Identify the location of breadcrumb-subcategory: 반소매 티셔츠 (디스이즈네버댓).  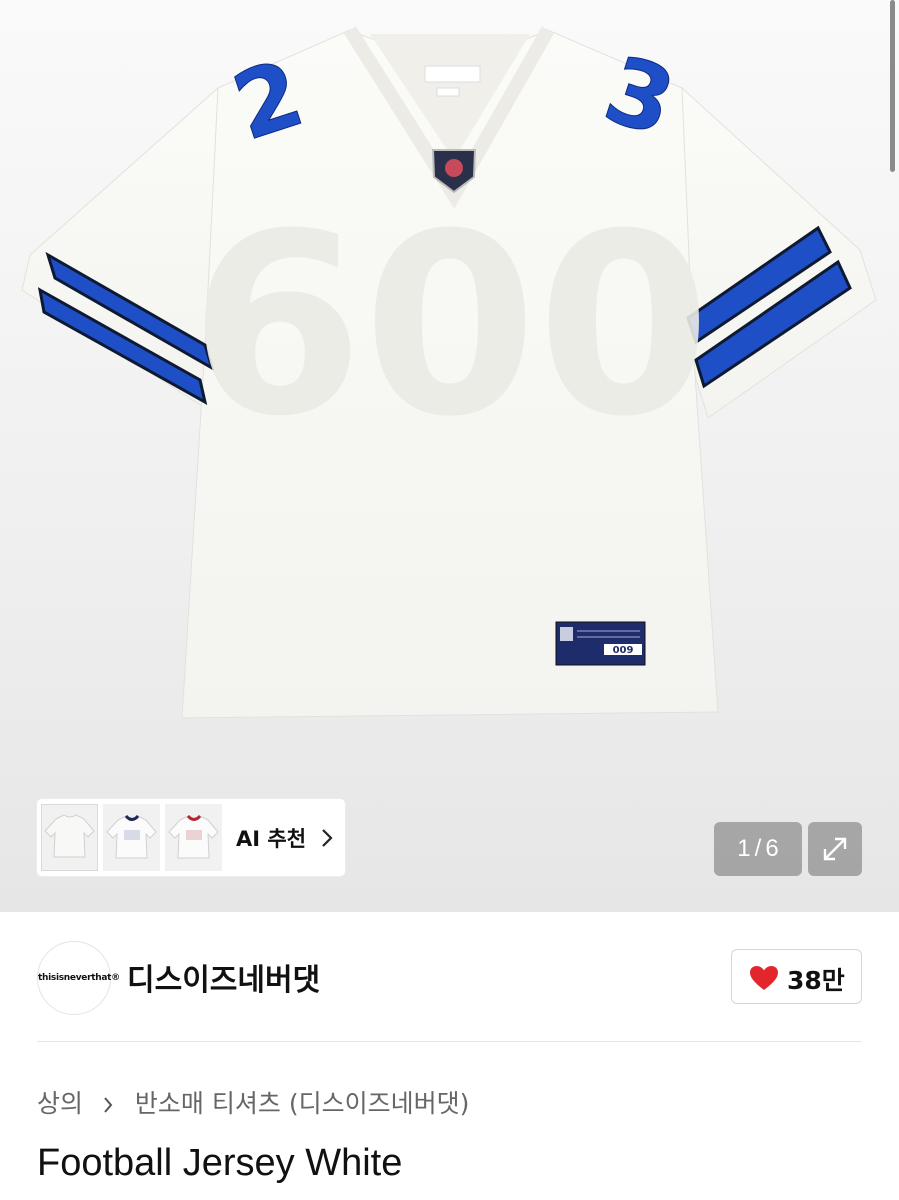
(302, 1103).